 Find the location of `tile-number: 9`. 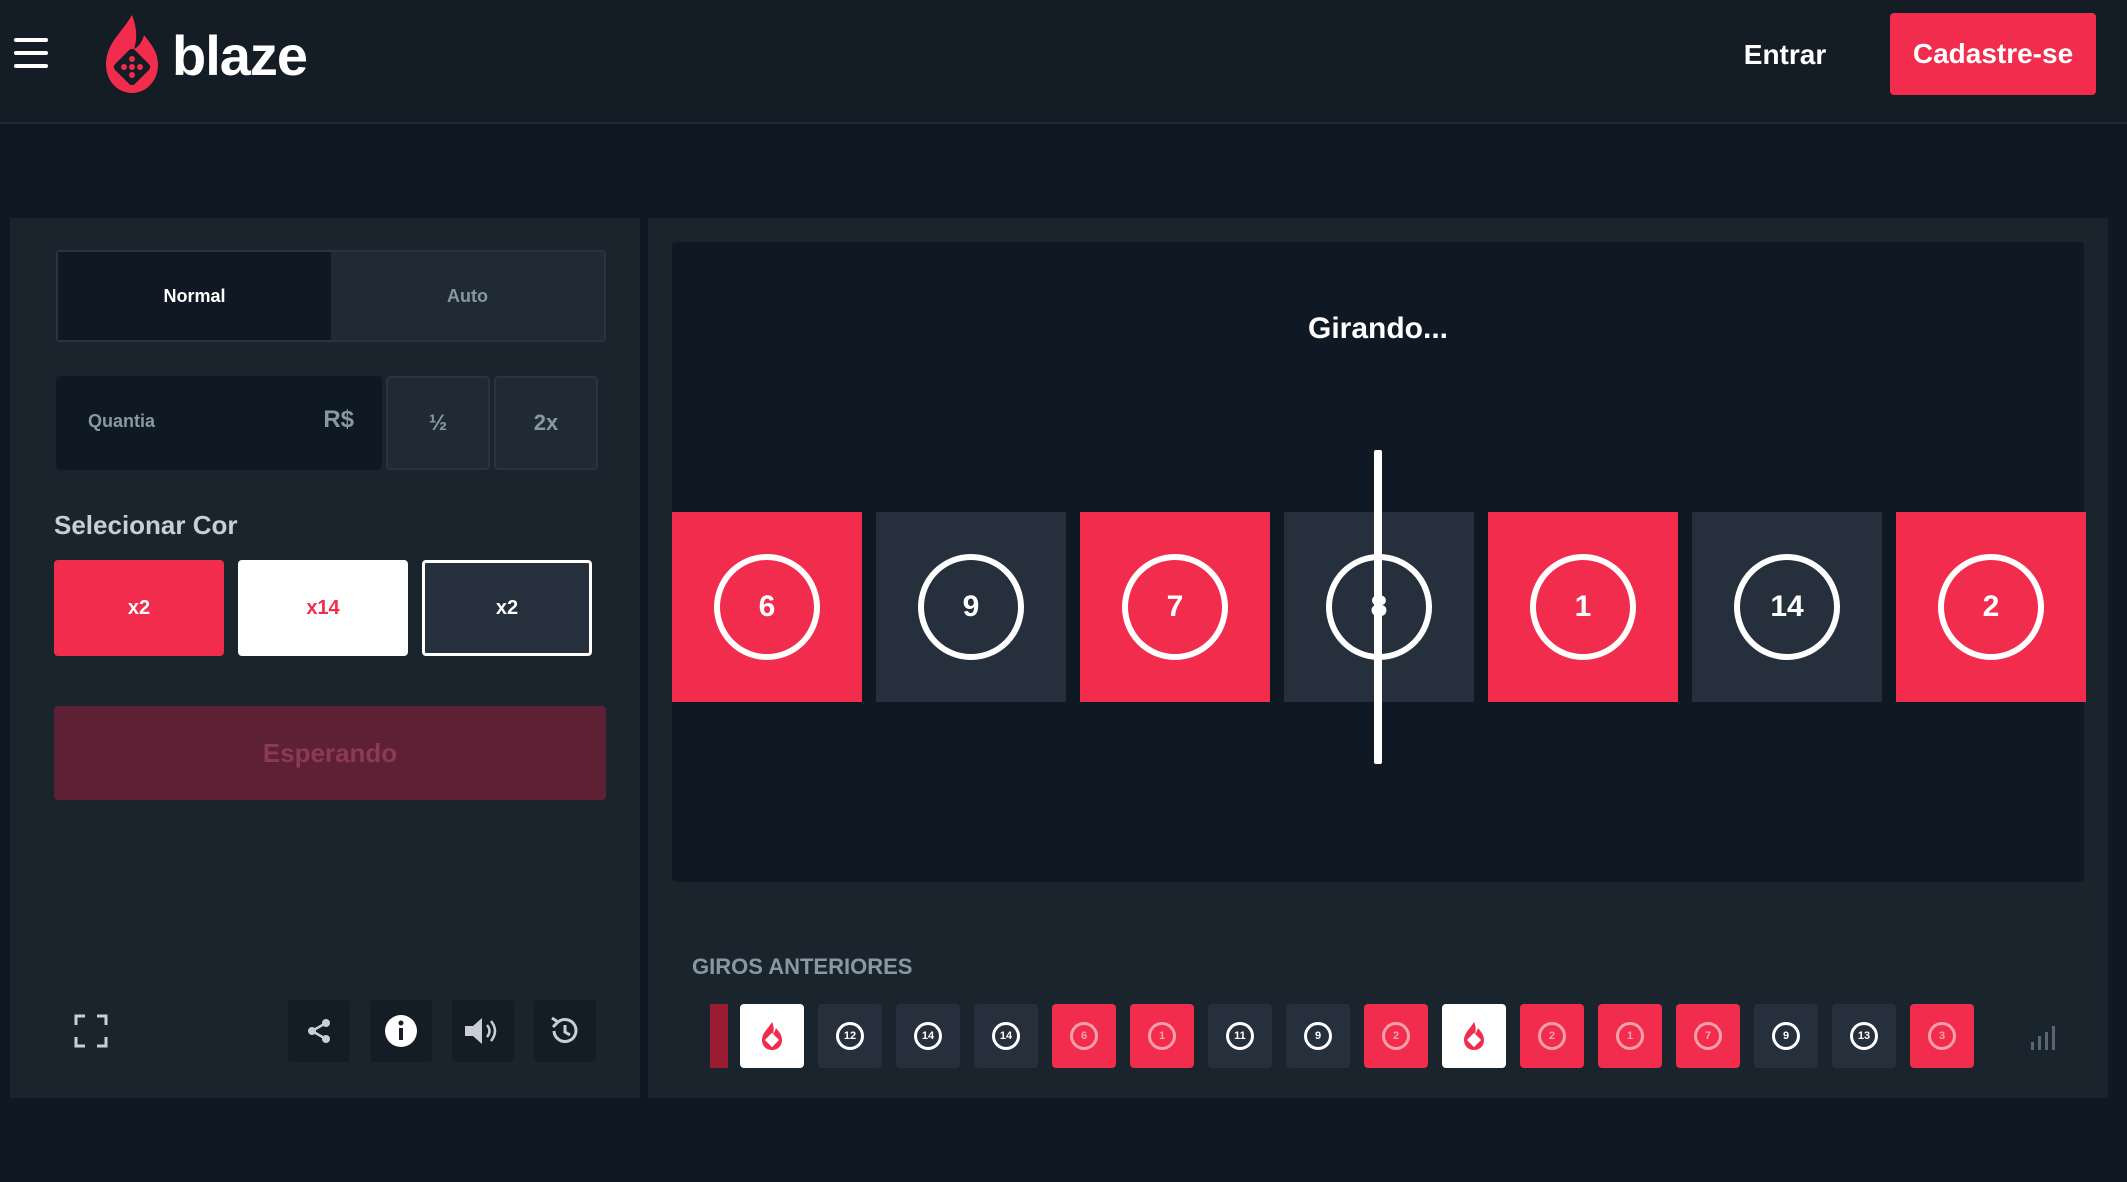

tile-number: 9 is located at coordinates (971, 607).